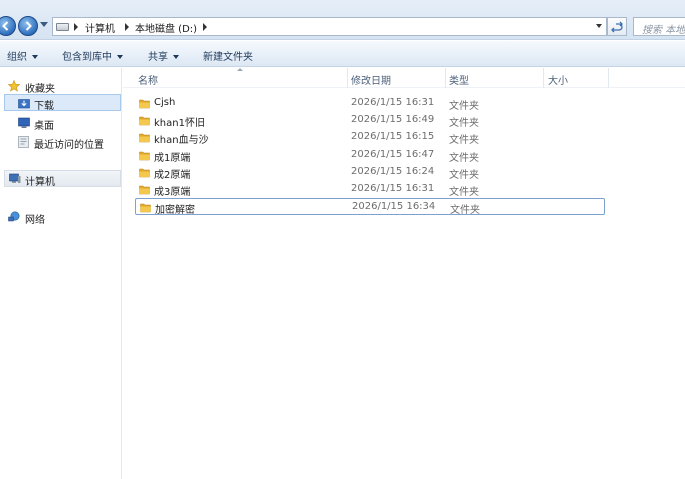  I want to click on file-date-modified: 2026/1/15 16:34, so click(394, 207).